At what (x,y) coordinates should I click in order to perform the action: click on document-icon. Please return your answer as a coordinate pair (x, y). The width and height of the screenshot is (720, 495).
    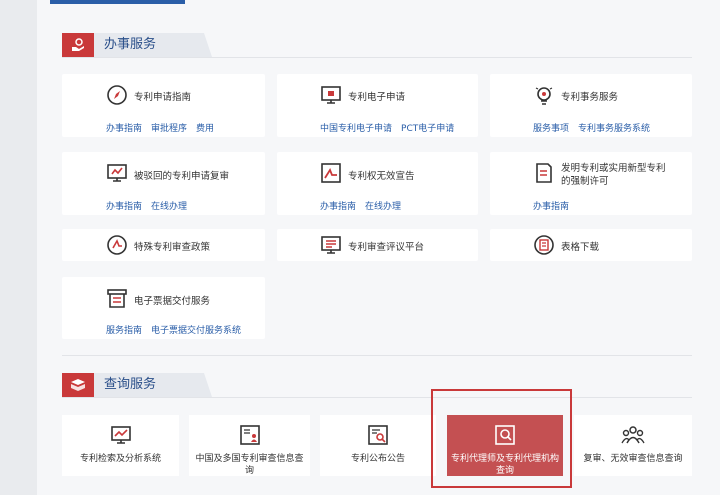
    Looking at the image, I should click on (544, 173).